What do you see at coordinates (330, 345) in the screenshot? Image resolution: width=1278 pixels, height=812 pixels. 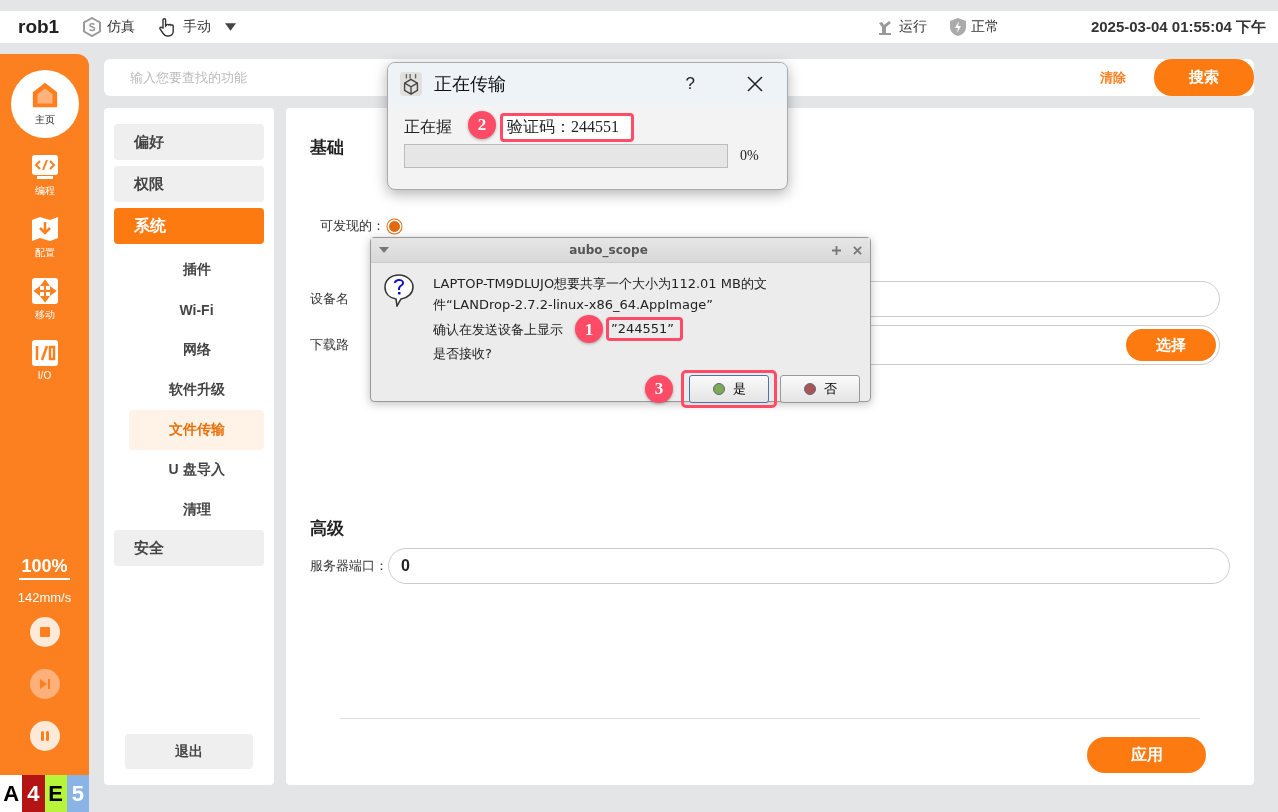 I see `field-label: 下载路` at bounding box center [330, 345].